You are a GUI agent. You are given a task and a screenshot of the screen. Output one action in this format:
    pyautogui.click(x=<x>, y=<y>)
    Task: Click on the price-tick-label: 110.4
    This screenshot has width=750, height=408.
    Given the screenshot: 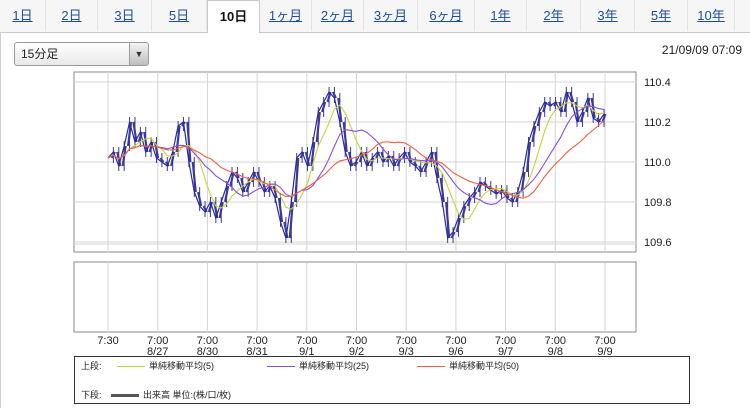 What is the action you would take?
    pyautogui.click(x=657, y=83)
    